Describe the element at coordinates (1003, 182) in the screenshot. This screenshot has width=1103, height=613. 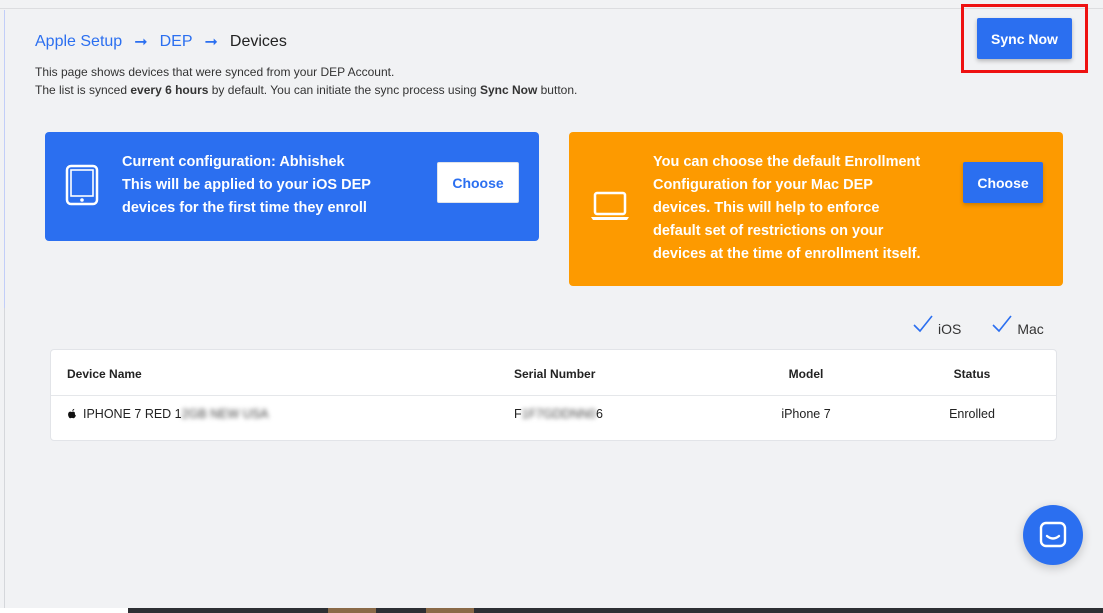
I see `mac-choose-button: Choose` at that location.